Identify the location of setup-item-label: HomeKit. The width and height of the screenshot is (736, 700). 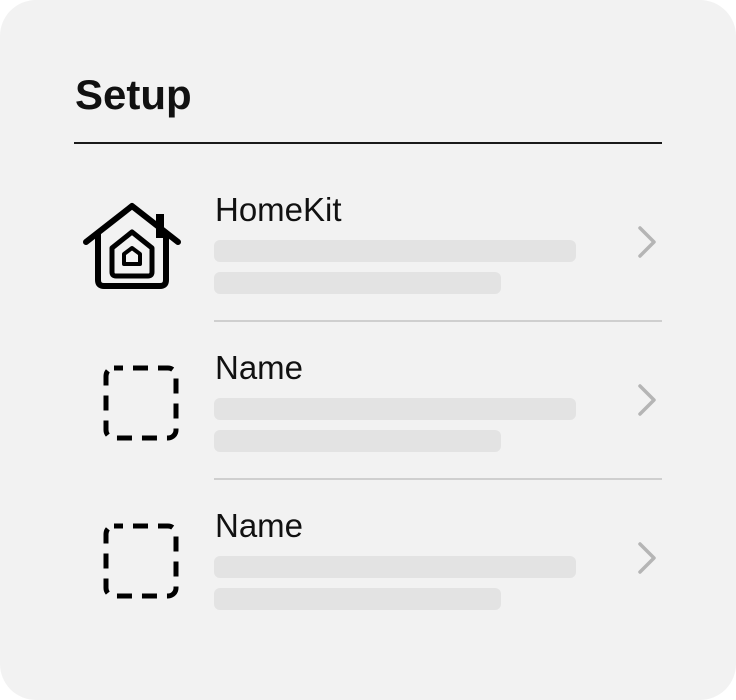
(278, 209).